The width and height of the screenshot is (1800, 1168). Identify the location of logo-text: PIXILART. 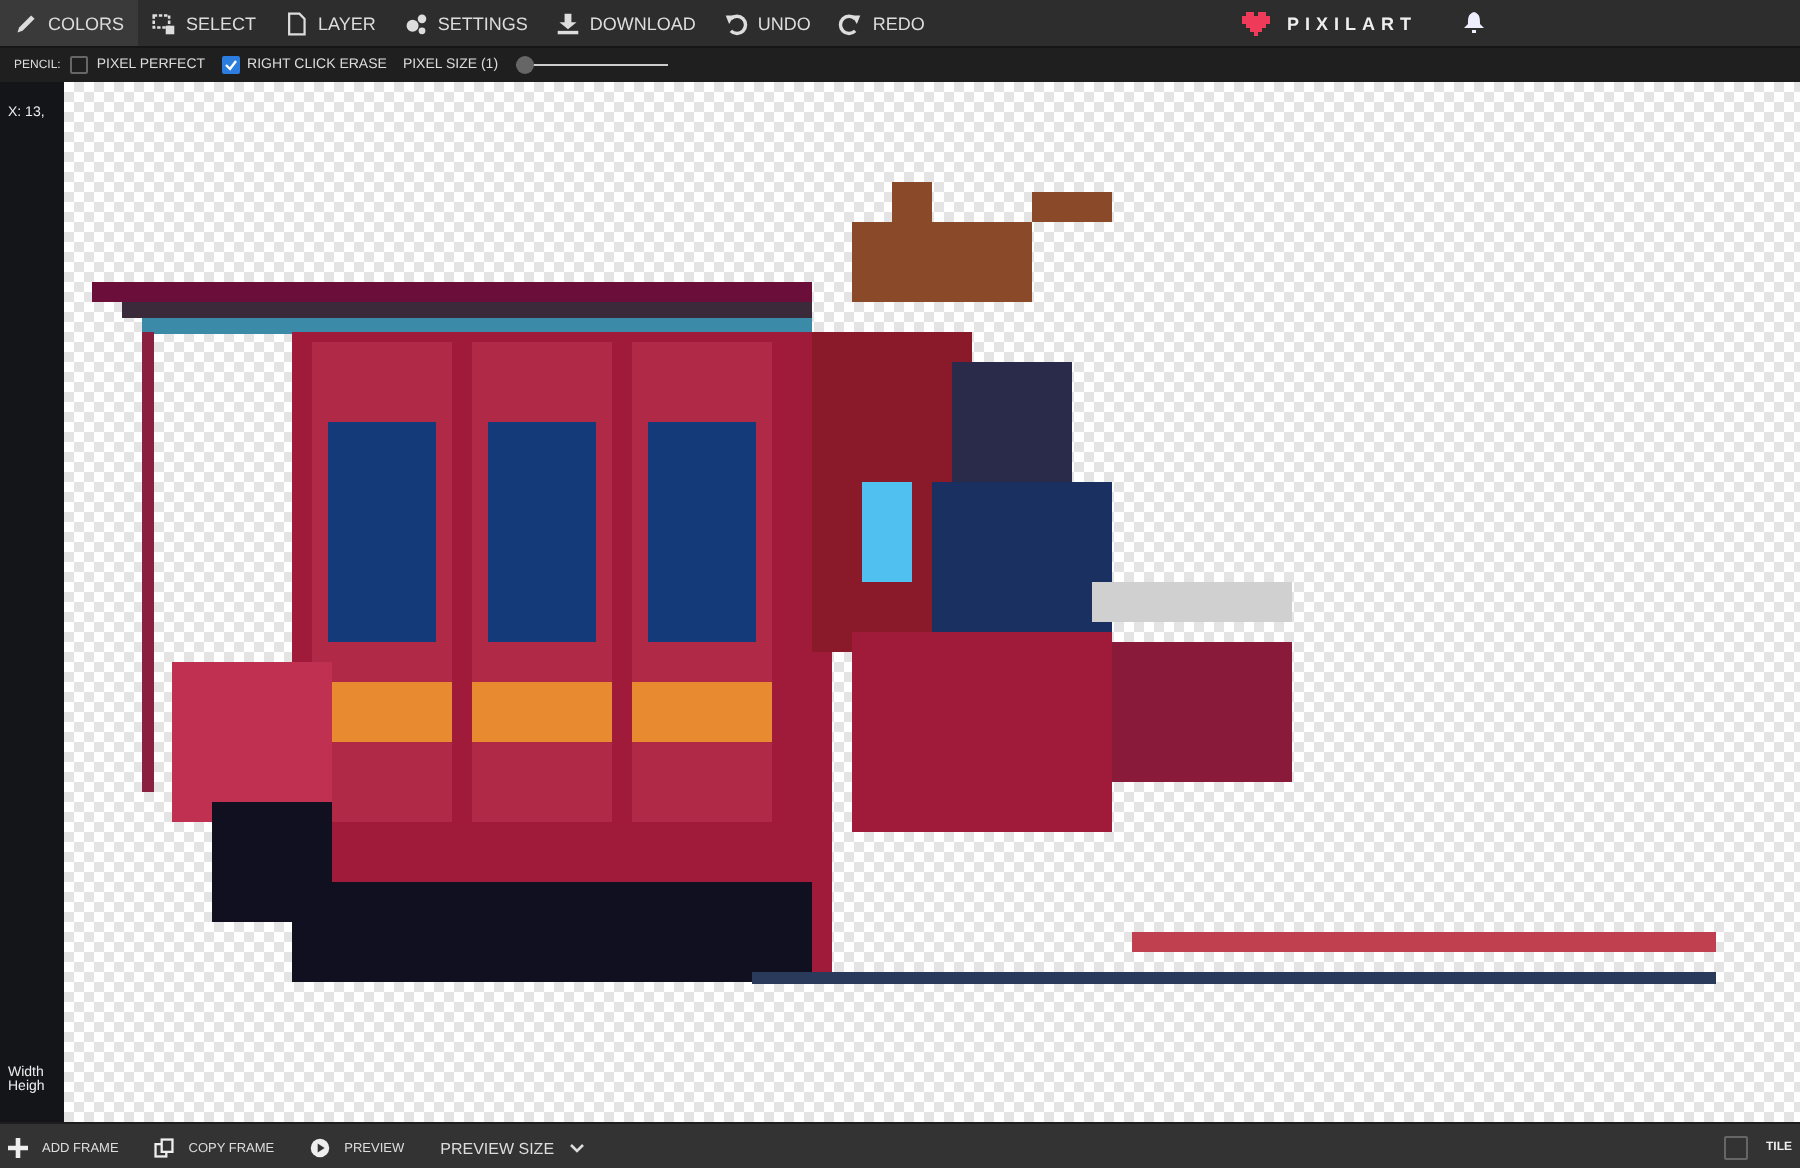
(1351, 23).